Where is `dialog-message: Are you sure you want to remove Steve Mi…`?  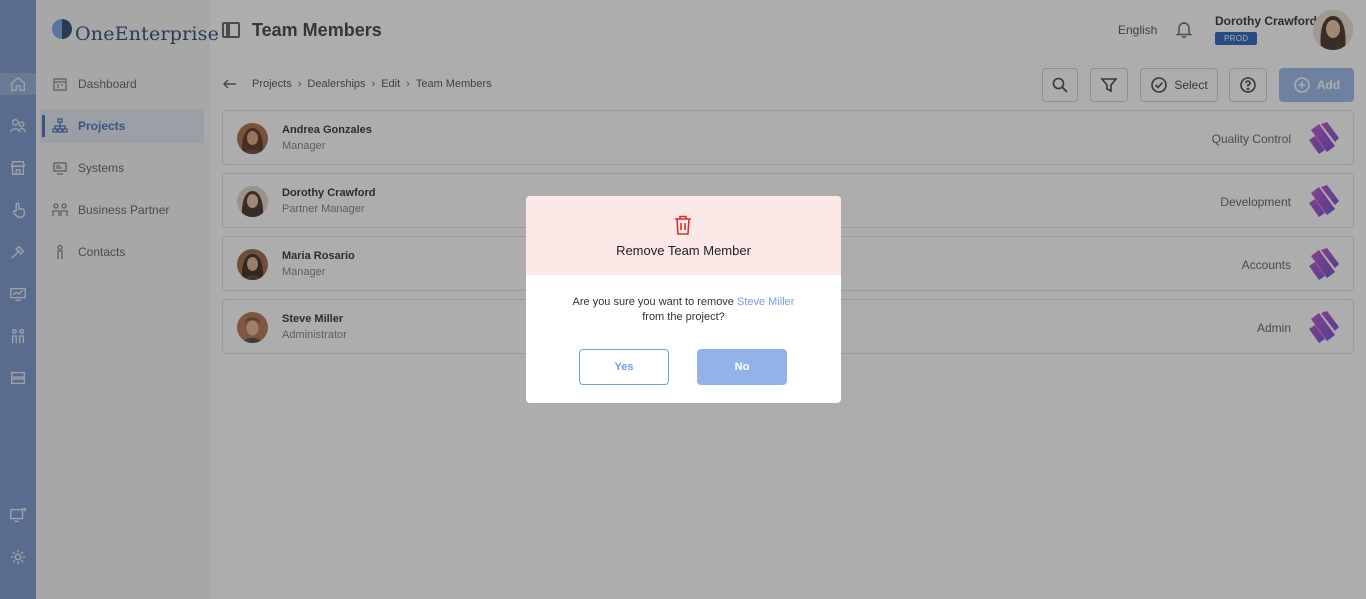
dialog-message: Are you sure you want to remove Steve Mi… is located at coordinates (683, 310).